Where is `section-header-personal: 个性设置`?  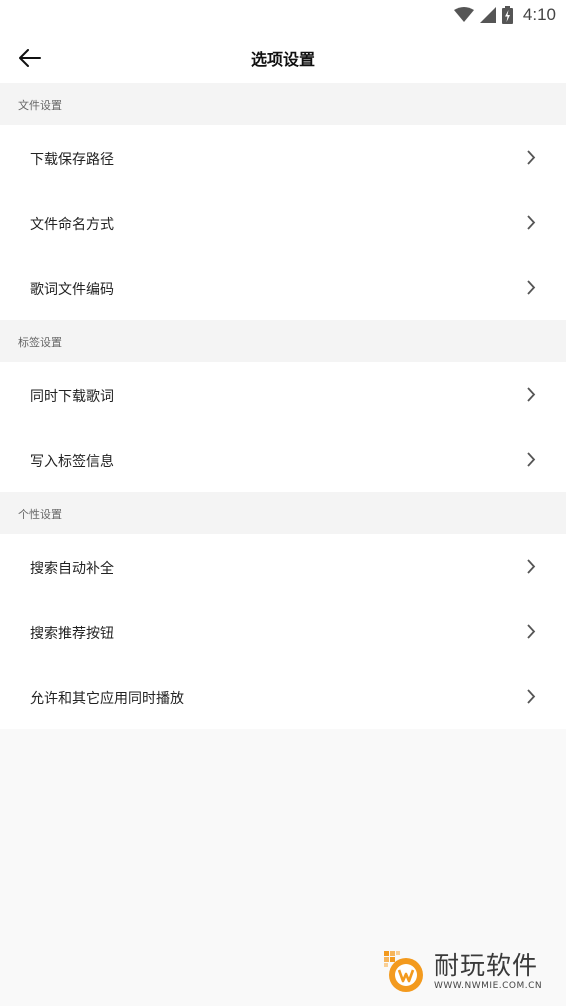
section-header-personal: 个性设置 is located at coordinates (283, 513).